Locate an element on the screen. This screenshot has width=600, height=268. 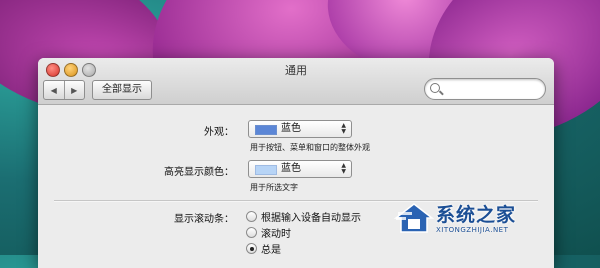
forward-arrow-icon: ▶ is located at coordinates (74, 90).